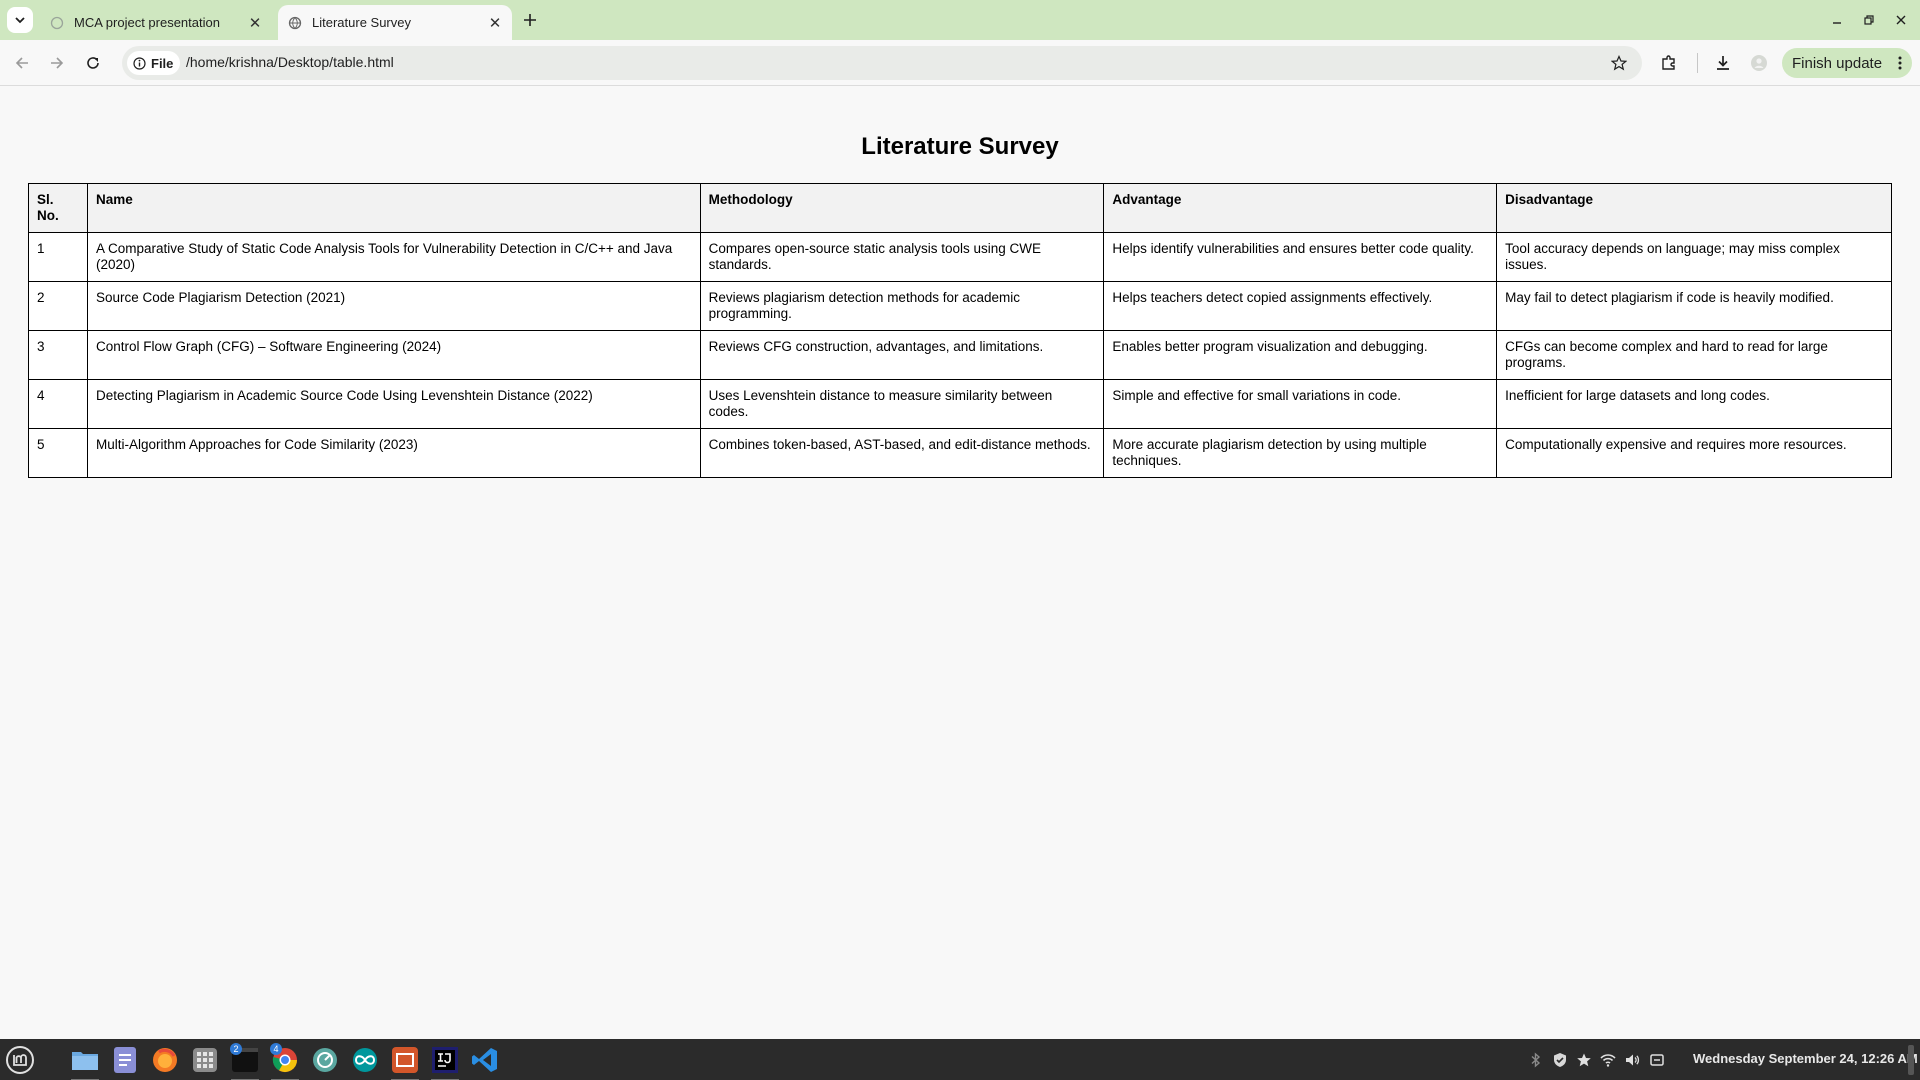 Image resolution: width=1920 pixels, height=1080 pixels. What do you see at coordinates (58, 257) in the screenshot?
I see `cell-sl-no: 1` at bounding box center [58, 257].